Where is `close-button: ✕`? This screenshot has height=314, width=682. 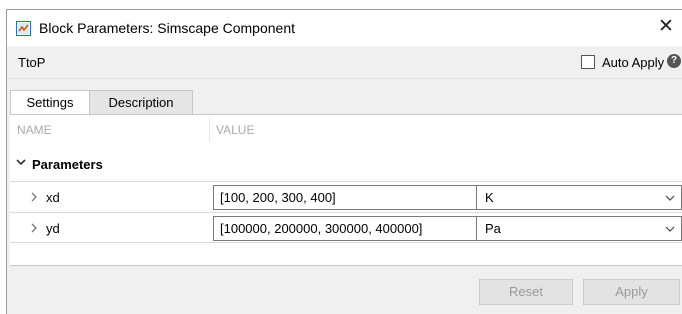 close-button: ✕ is located at coordinates (666, 28).